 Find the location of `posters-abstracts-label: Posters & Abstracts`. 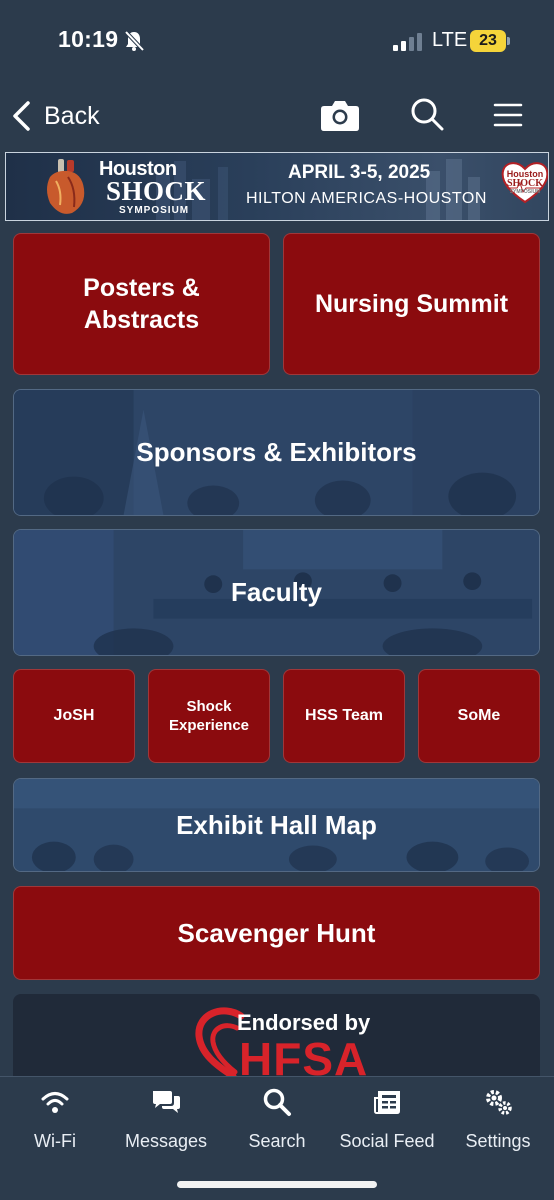

posters-abstracts-label: Posters & Abstracts is located at coordinates (141, 304).